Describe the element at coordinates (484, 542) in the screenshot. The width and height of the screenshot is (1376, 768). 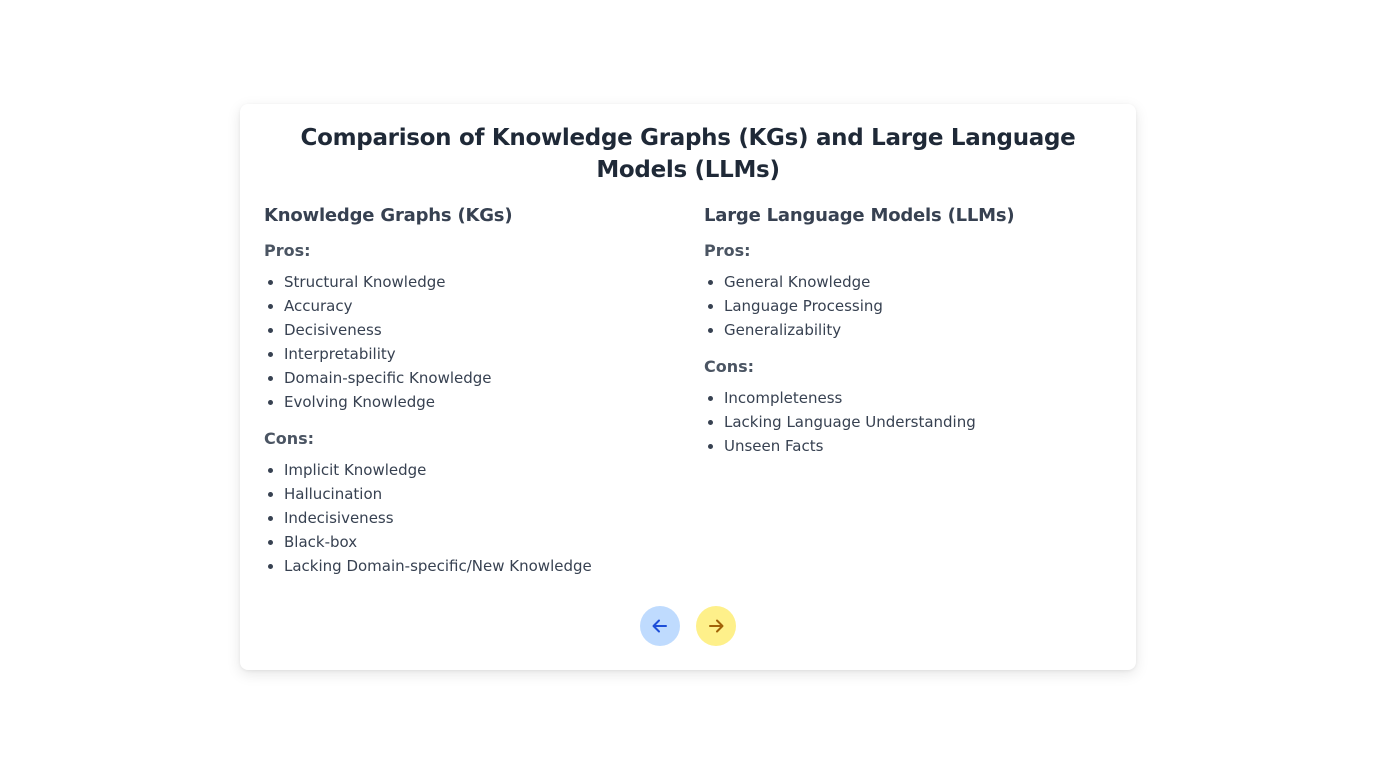
I see `list-item: Black-box` at that location.